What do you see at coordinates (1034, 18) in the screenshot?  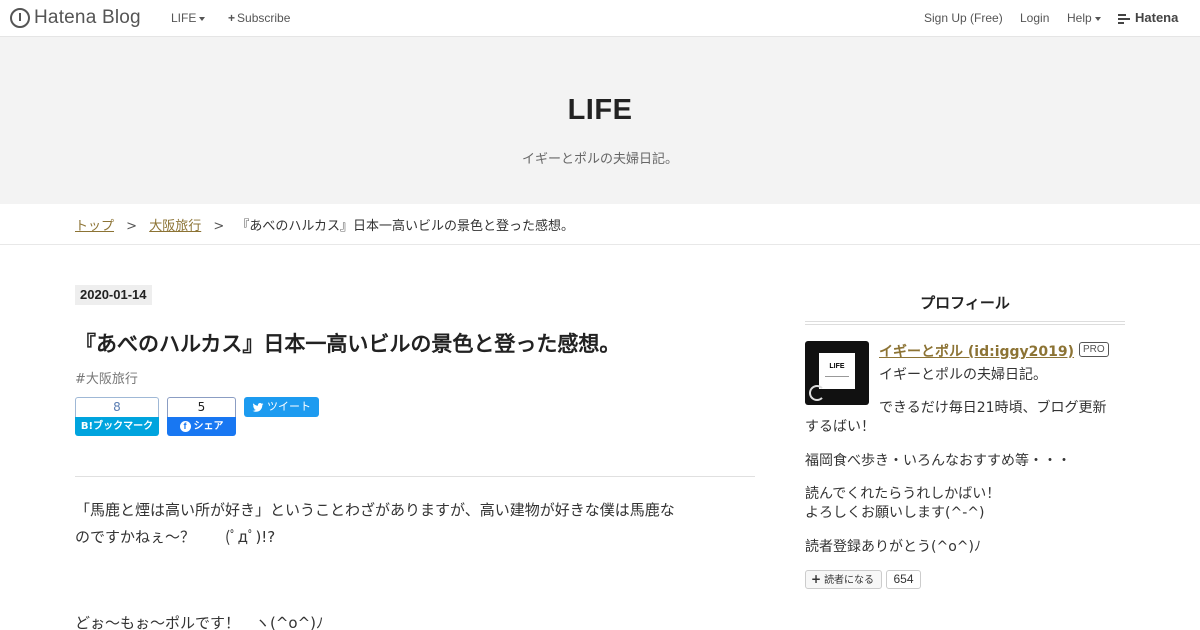 I see `login-link: Login` at bounding box center [1034, 18].